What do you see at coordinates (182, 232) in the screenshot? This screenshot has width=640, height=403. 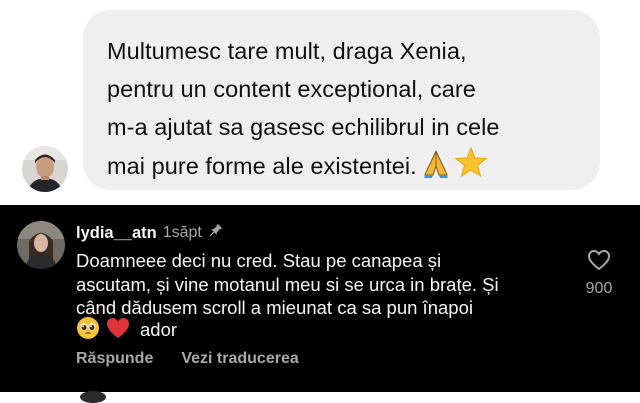 I see `comment-timestamp: 1săpt` at bounding box center [182, 232].